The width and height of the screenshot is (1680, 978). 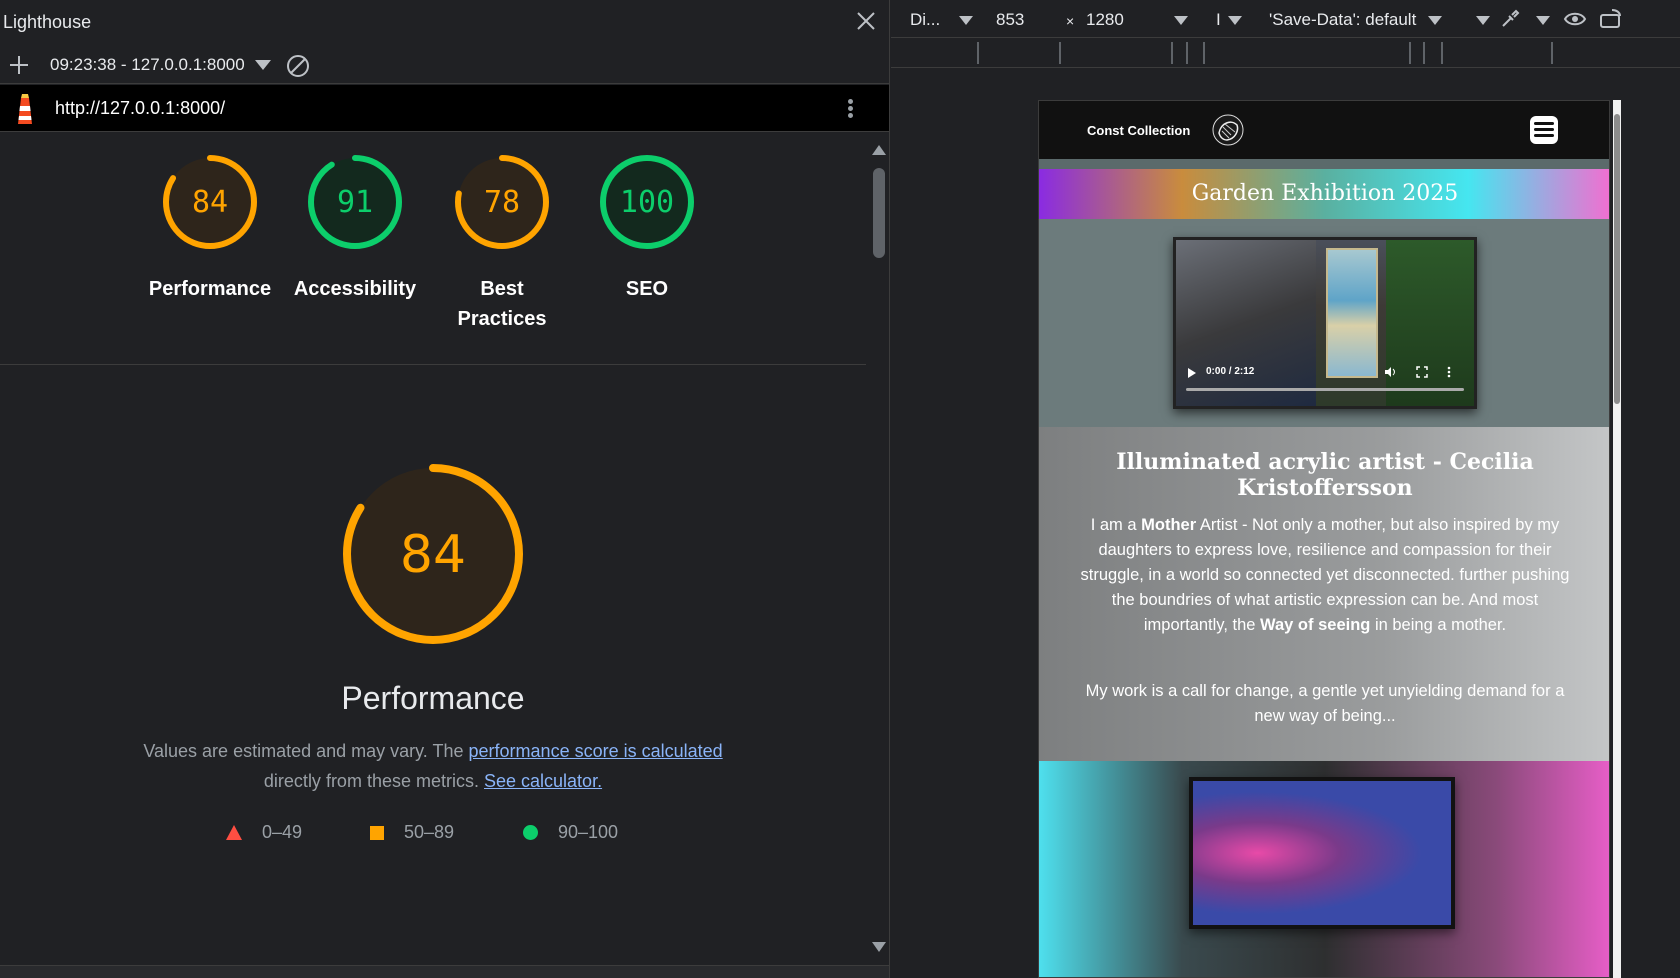 I want to click on gauge-performance: 84 Performance, so click(x=210, y=228).